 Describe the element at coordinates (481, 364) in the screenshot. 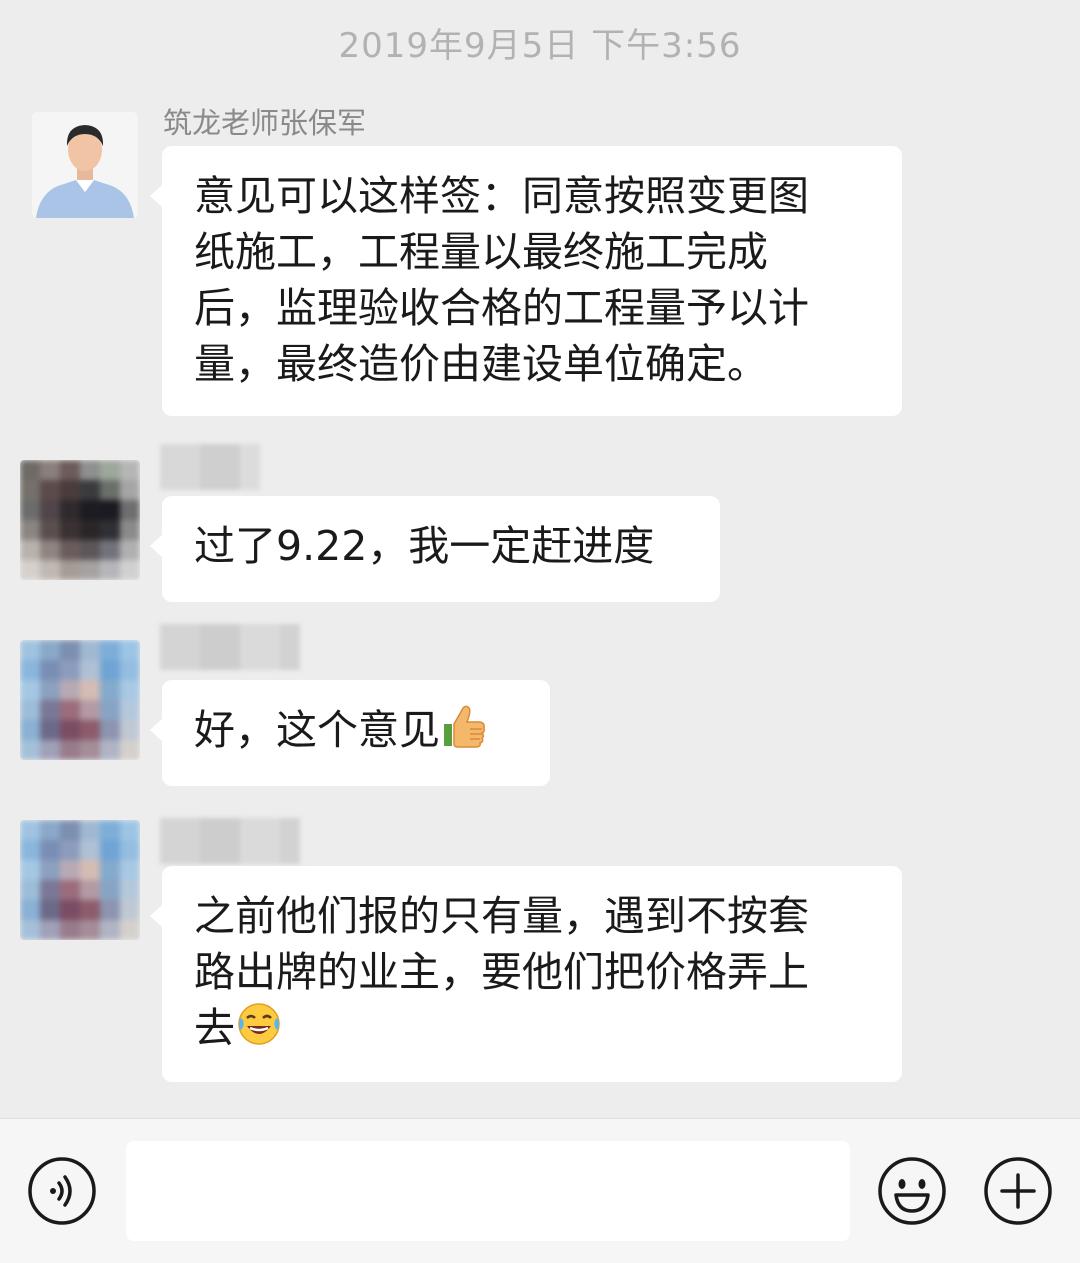

I see `message-text-line: 量，最终造价由建设单位确定。` at that location.